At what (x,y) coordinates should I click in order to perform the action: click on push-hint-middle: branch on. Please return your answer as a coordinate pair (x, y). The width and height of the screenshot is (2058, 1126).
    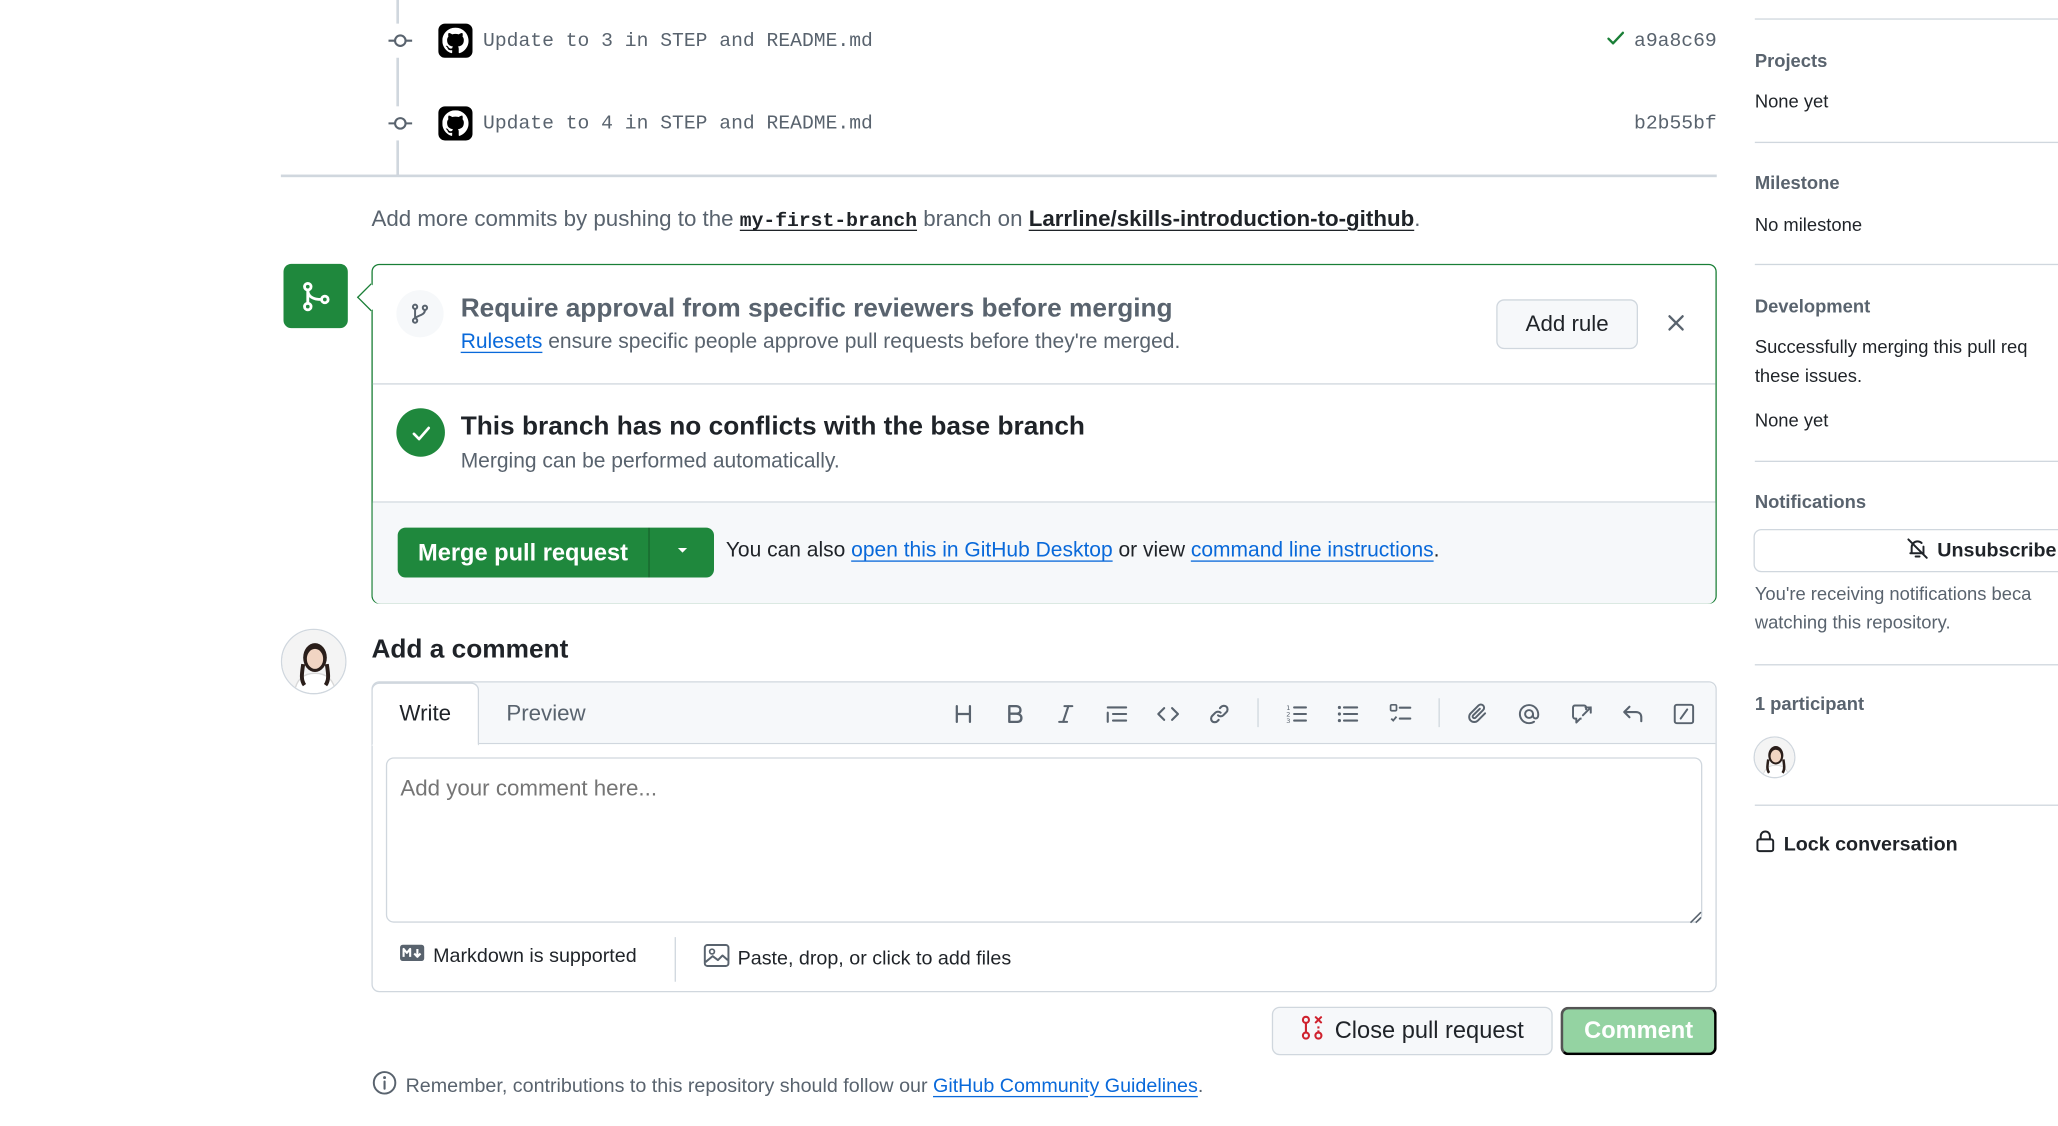
    Looking at the image, I should click on (973, 218).